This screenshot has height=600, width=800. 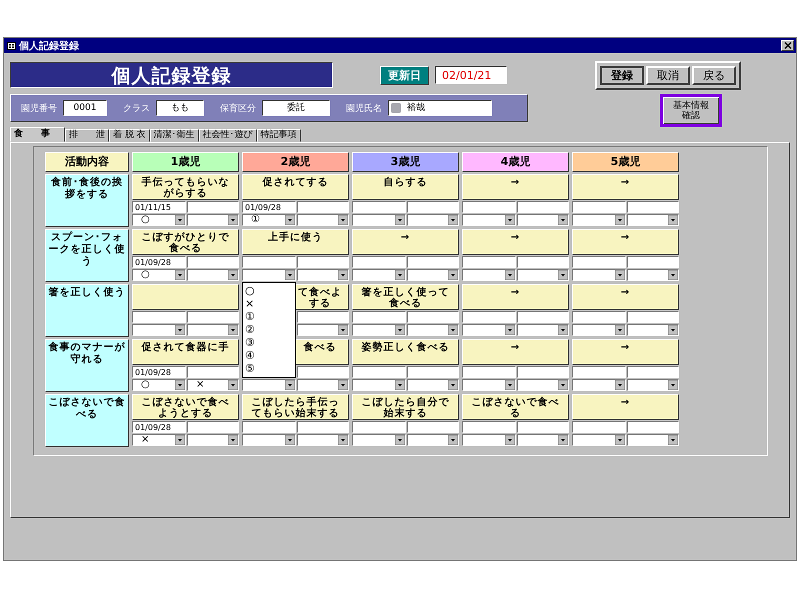 I want to click on dropdown-option: ④, so click(x=269, y=355).